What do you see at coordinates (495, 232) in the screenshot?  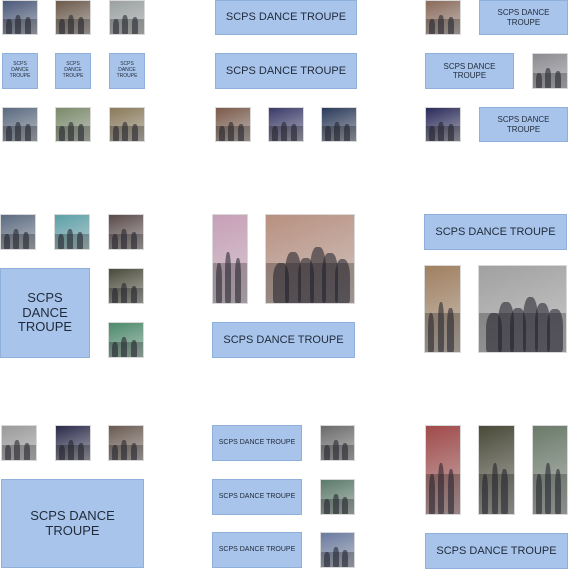 I see `troupe-label-mr: SCPS DANCE TROUPE` at bounding box center [495, 232].